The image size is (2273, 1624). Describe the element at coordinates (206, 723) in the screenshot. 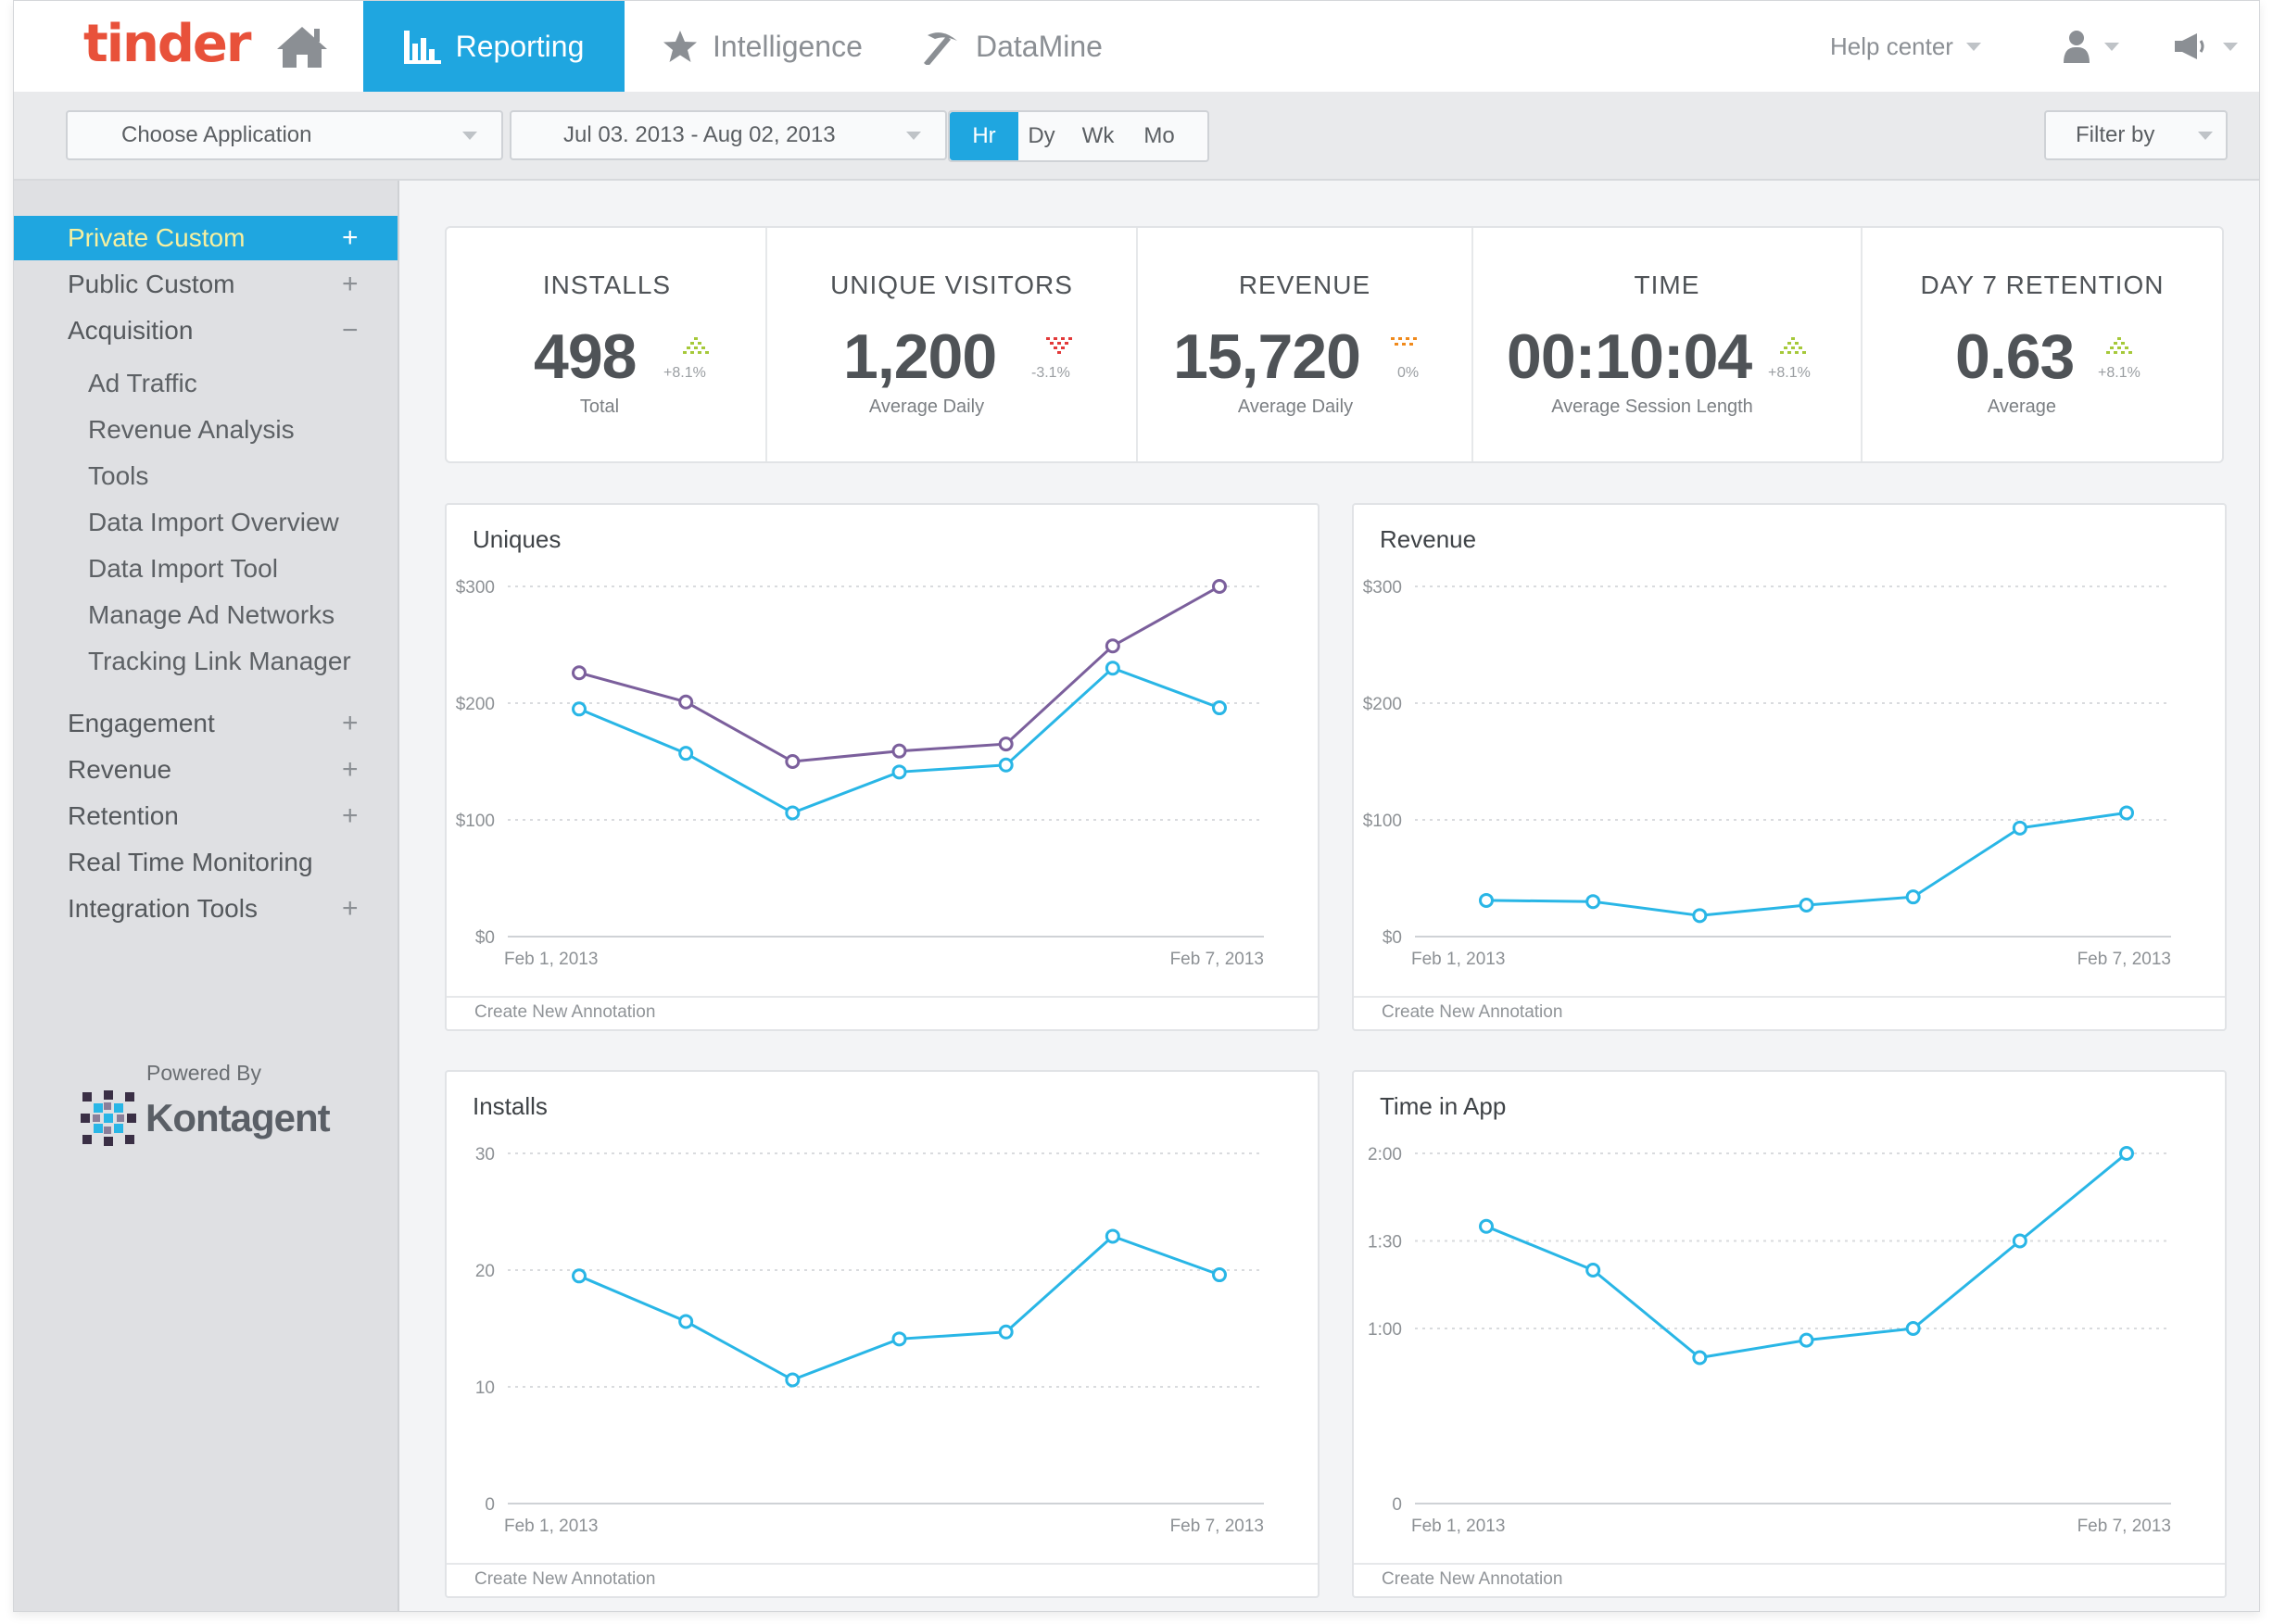

I see `sidebar-item-engagement: Engagement +` at that location.